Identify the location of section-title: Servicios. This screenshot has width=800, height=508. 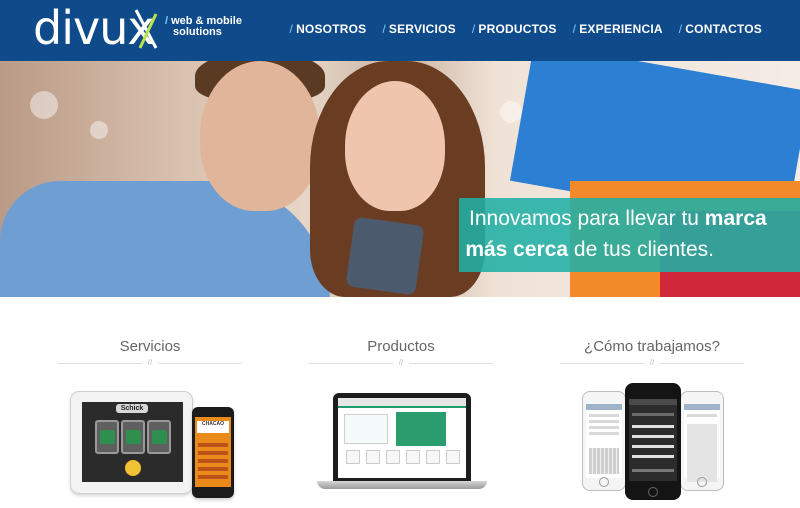
(150, 346).